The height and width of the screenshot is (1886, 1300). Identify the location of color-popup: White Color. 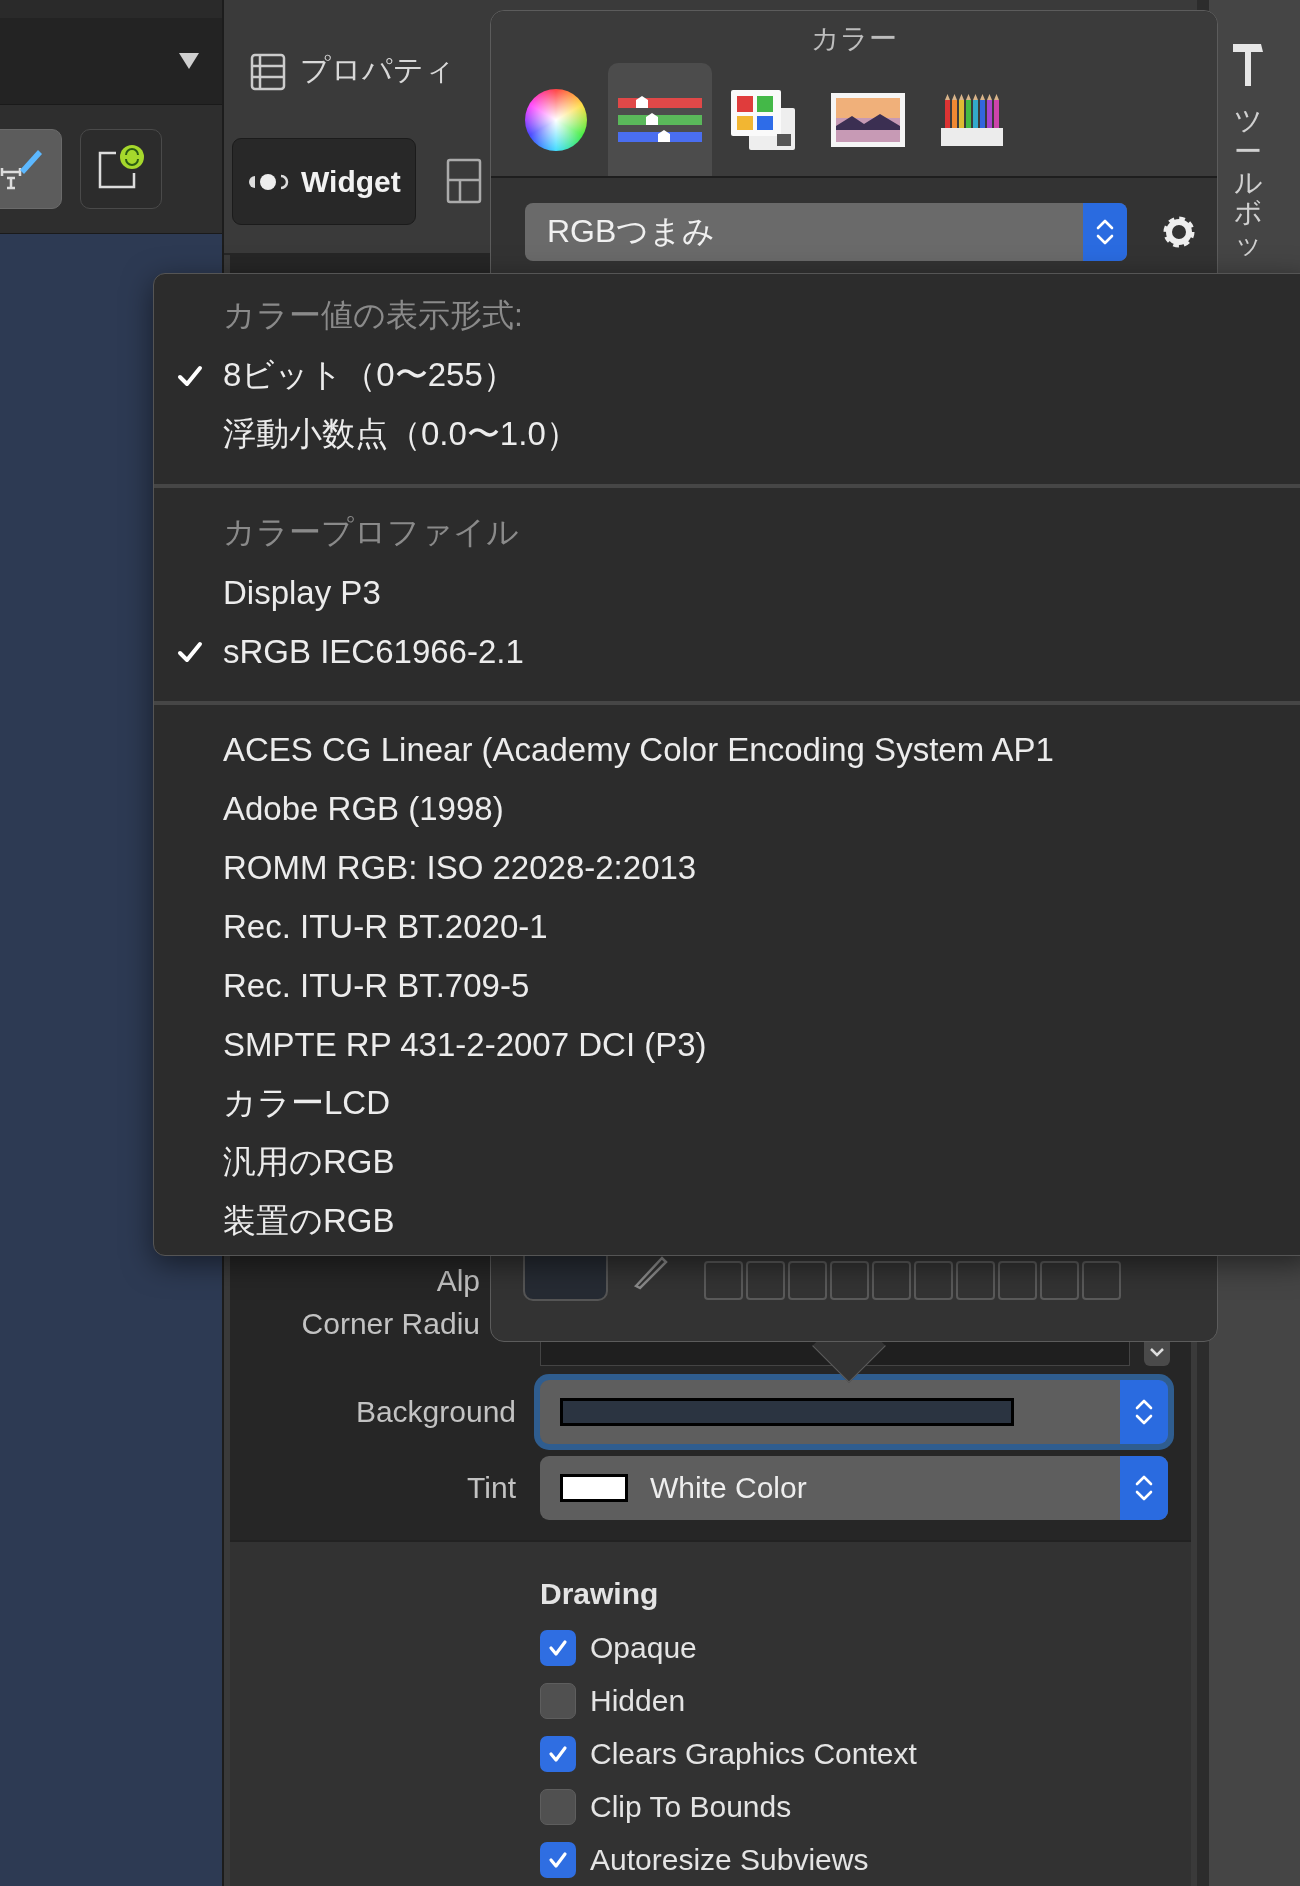
(854, 1488).